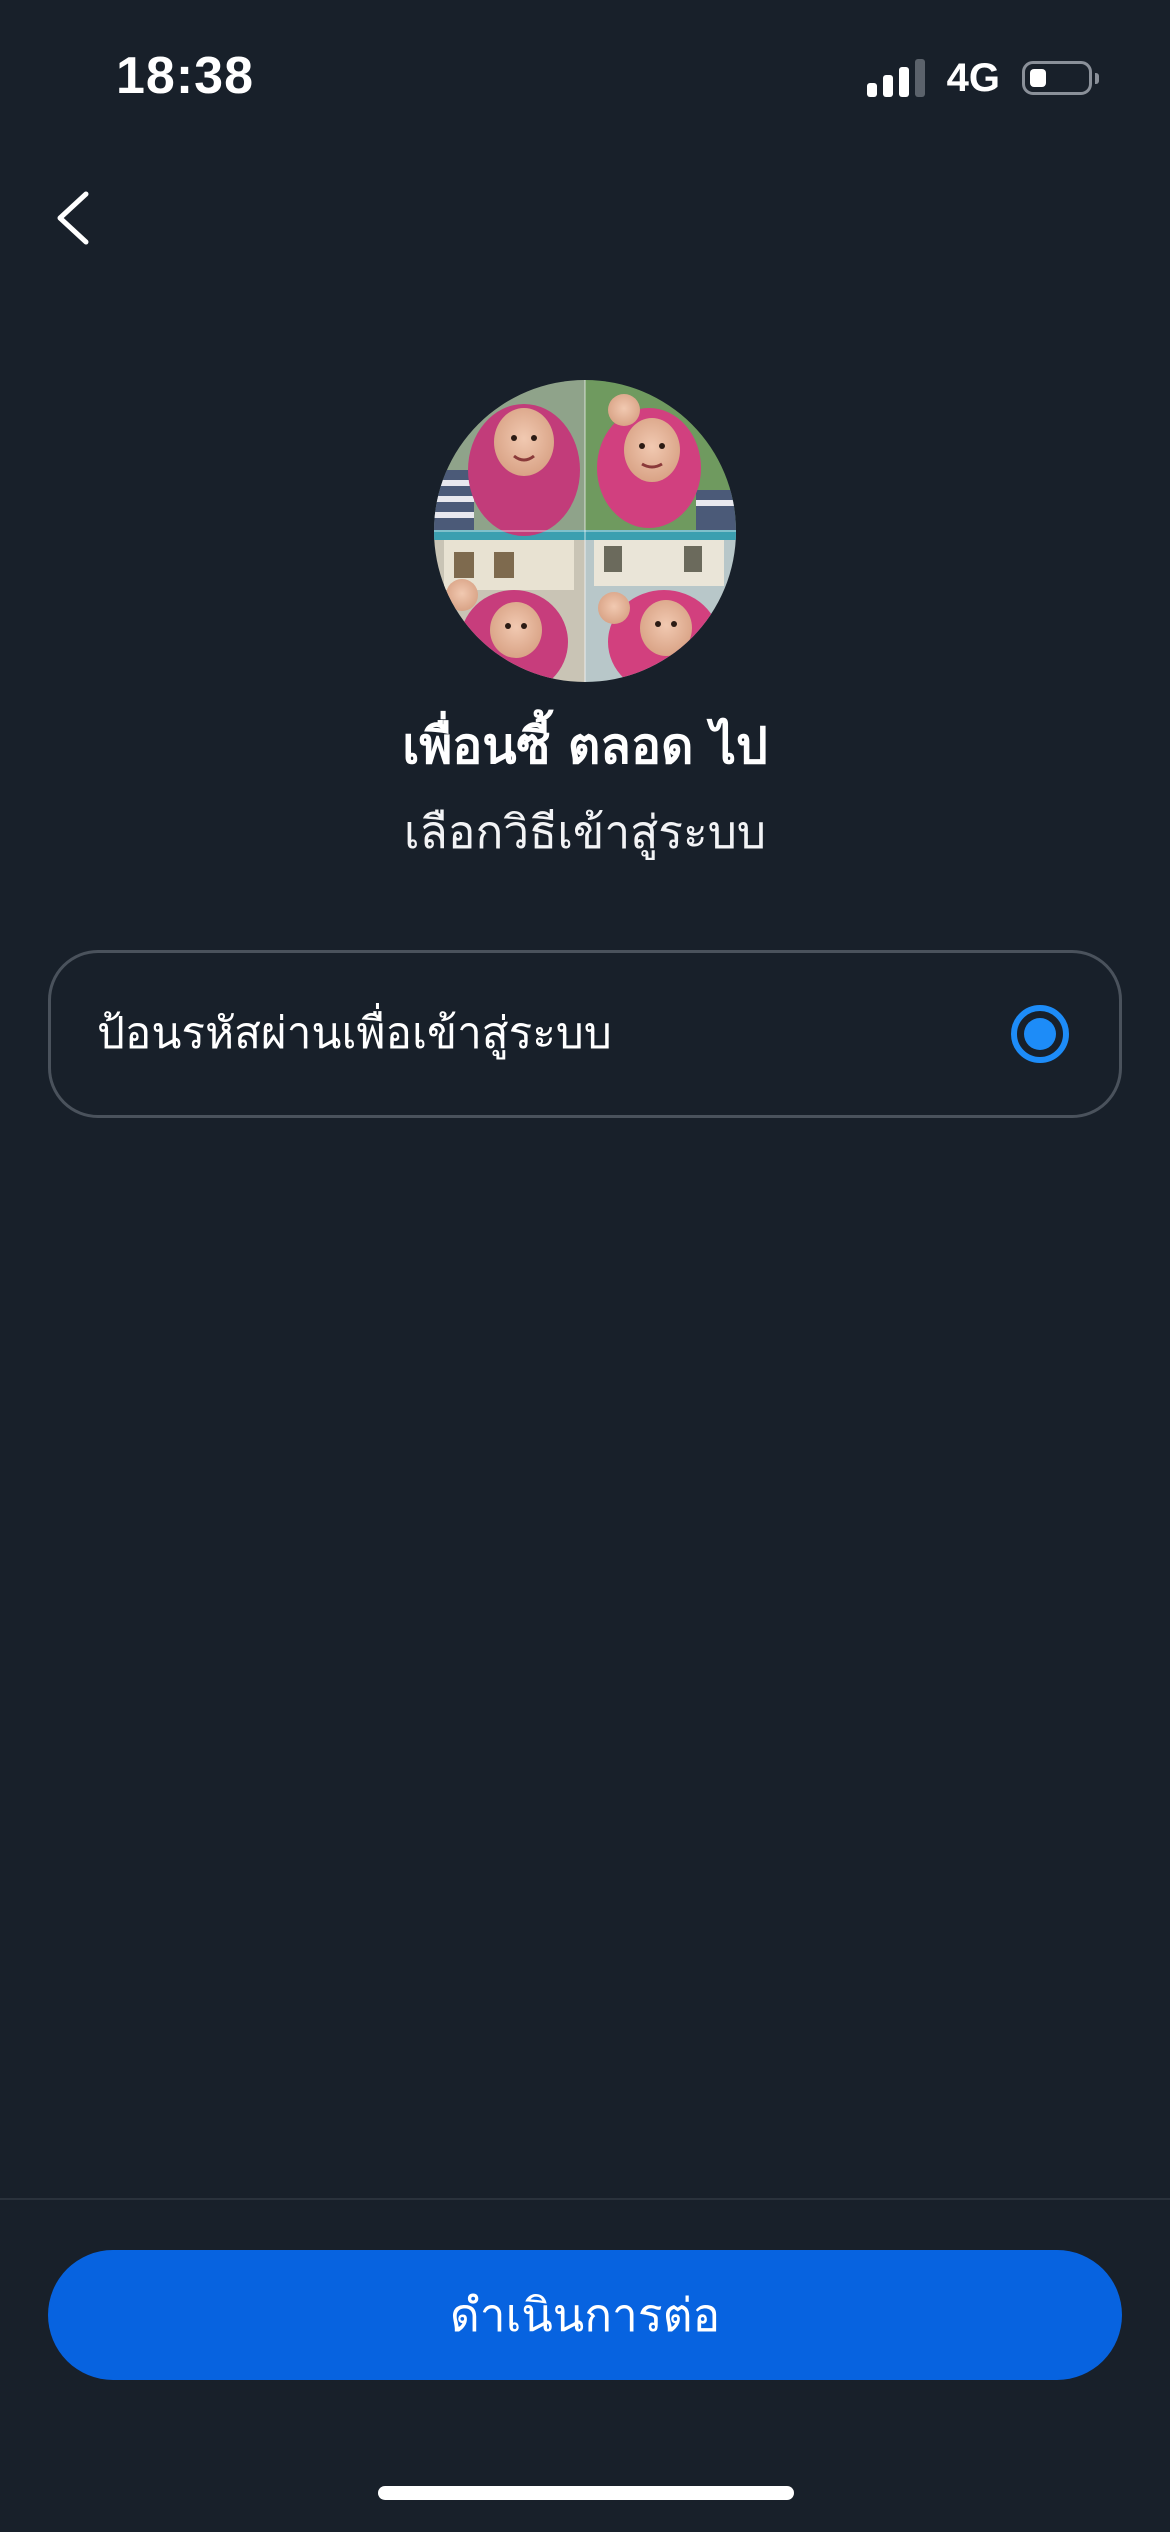  I want to click on login-method-subtitle: เลือกวิธีเข้าสู่ระบบ, so click(585, 832).